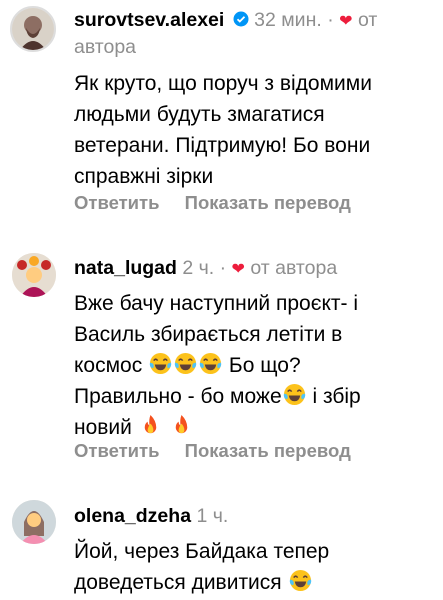 Image resolution: width=443 pixels, height=600 pixels. What do you see at coordinates (198, 268) in the screenshot?
I see `timestamp: 2 ч.` at bounding box center [198, 268].